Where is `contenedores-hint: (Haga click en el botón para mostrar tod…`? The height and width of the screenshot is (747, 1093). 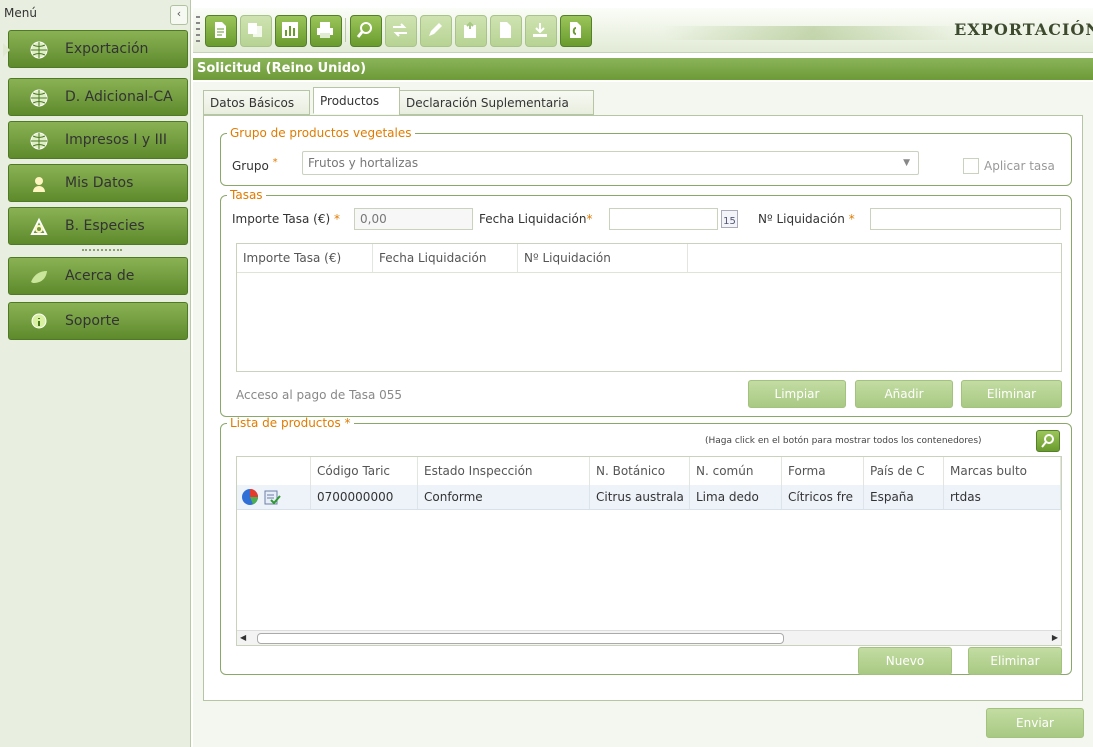
contenedores-hint: (Haga click en el botón para mostrar tod… is located at coordinates (843, 441).